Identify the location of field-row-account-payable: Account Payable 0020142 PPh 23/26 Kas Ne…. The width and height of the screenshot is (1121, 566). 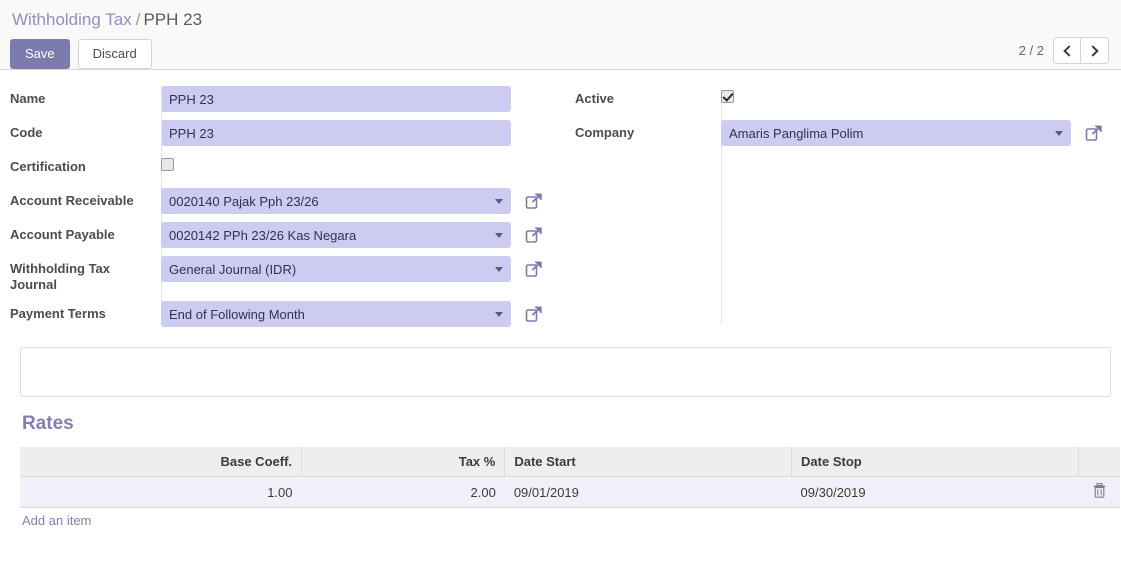
(290, 235).